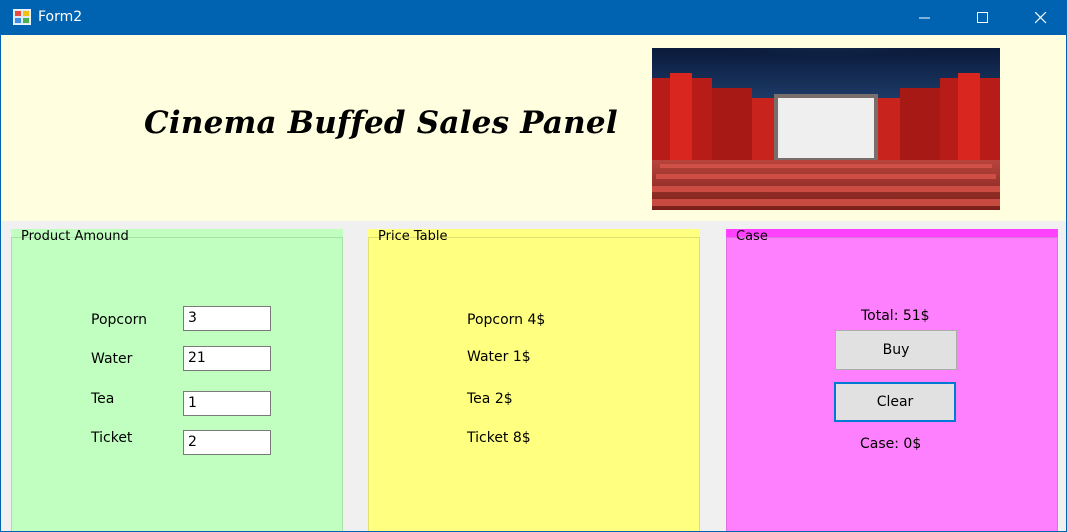 Image resolution: width=1067 pixels, height=532 pixels. I want to click on buy-button: Buy, so click(896, 350).